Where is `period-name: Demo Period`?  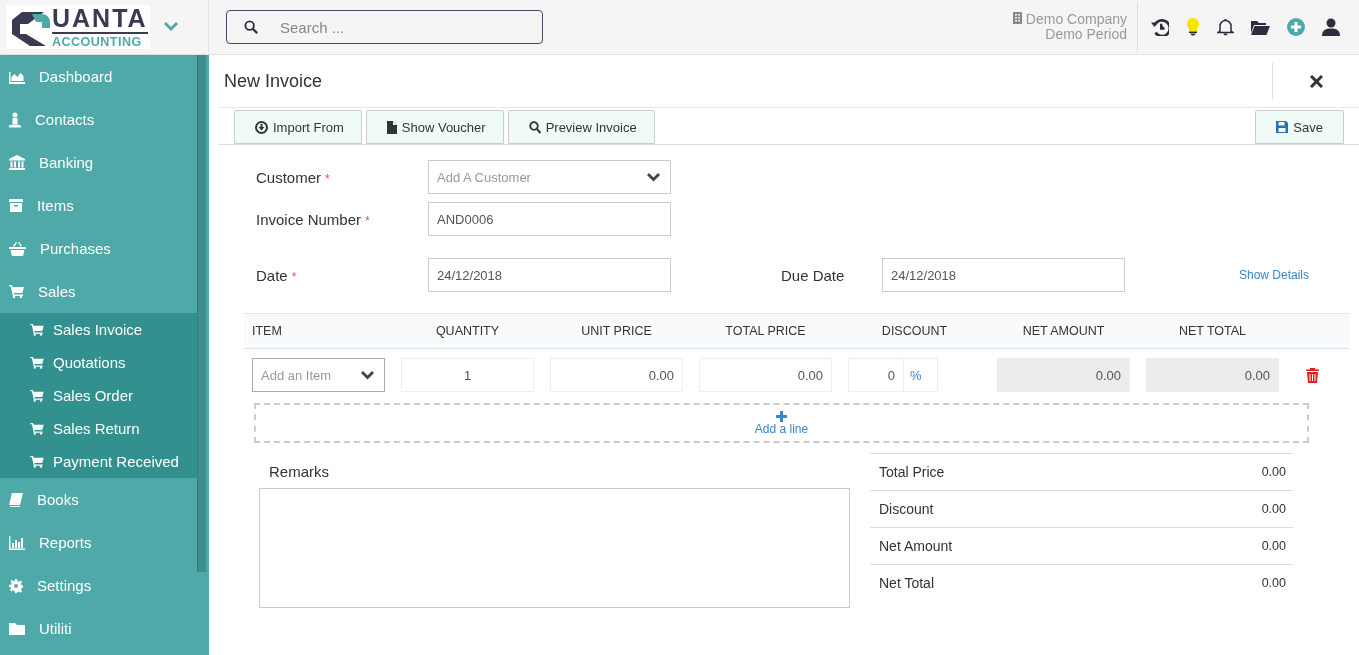
period-name: Demo Period is located at coordinates (1086, 34).